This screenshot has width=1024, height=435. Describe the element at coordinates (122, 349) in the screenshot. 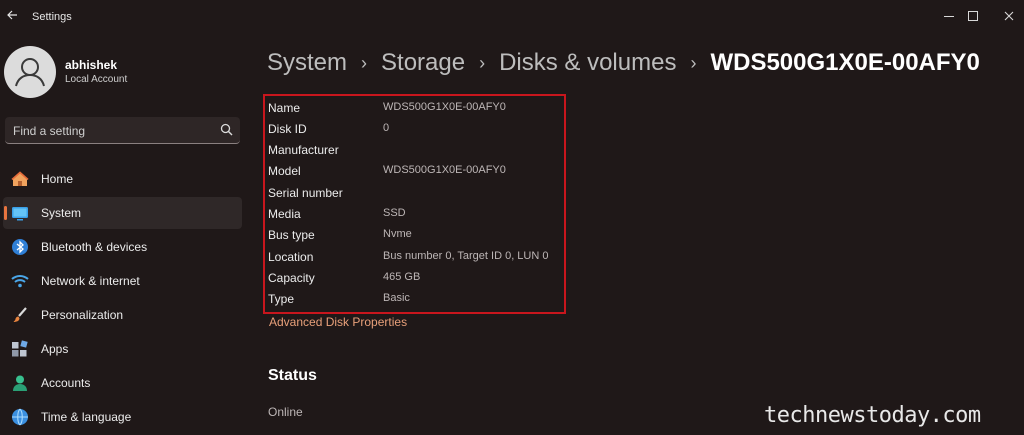

I see `sidebar-item-apps: Apps` at that location.